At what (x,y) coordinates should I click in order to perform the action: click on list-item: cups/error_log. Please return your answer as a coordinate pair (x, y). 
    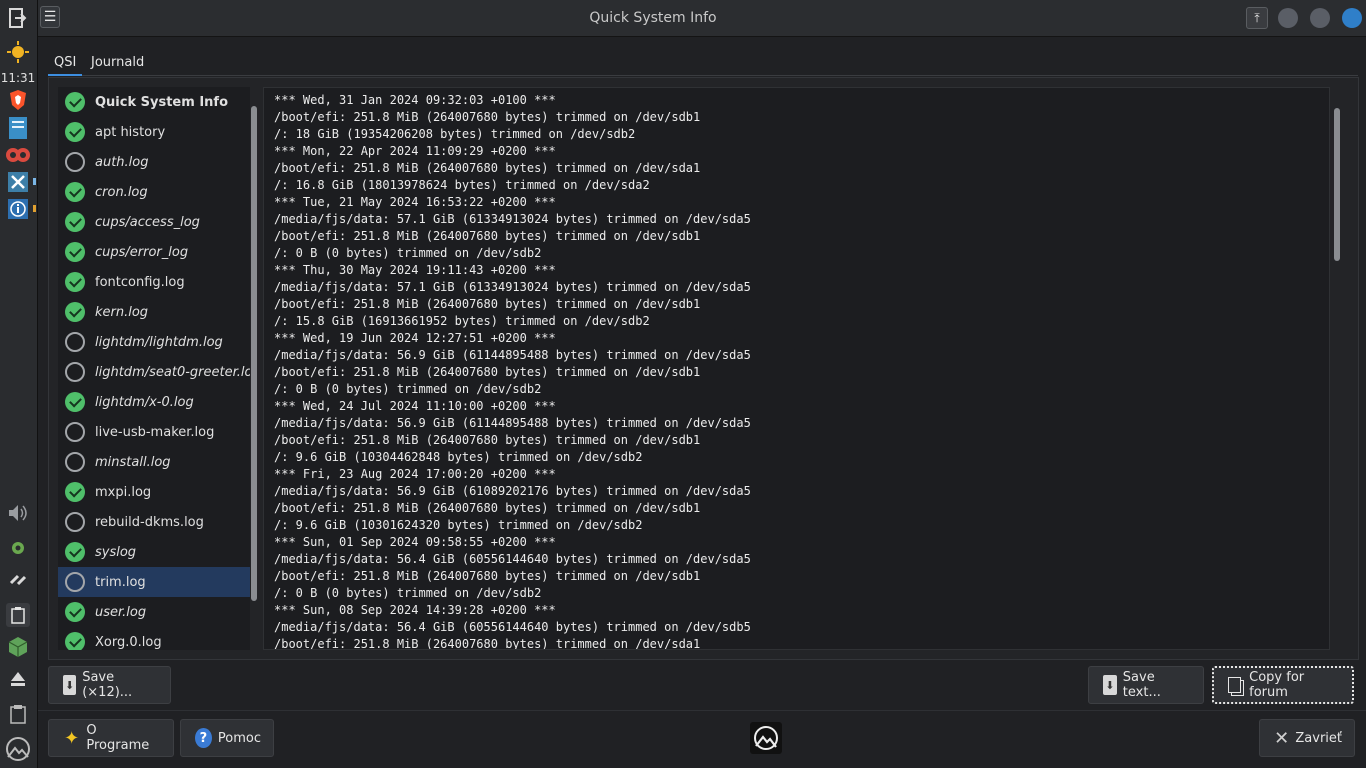
    Looking at the image, I should click on (154, 252).